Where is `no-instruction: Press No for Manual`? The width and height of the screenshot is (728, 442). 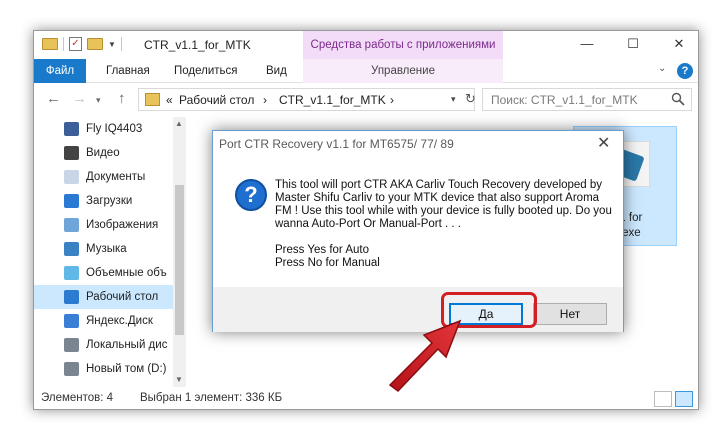
no-instruction: Press No for Manual is located at coordinates (327, 263).